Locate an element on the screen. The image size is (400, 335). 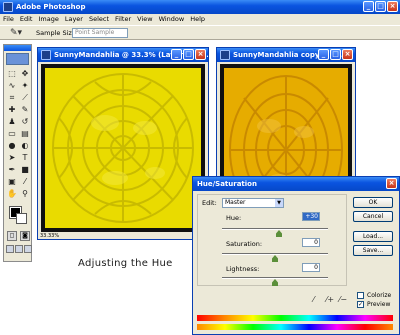
zoom-readout: 33.33% is located at coordinates (49, 236).